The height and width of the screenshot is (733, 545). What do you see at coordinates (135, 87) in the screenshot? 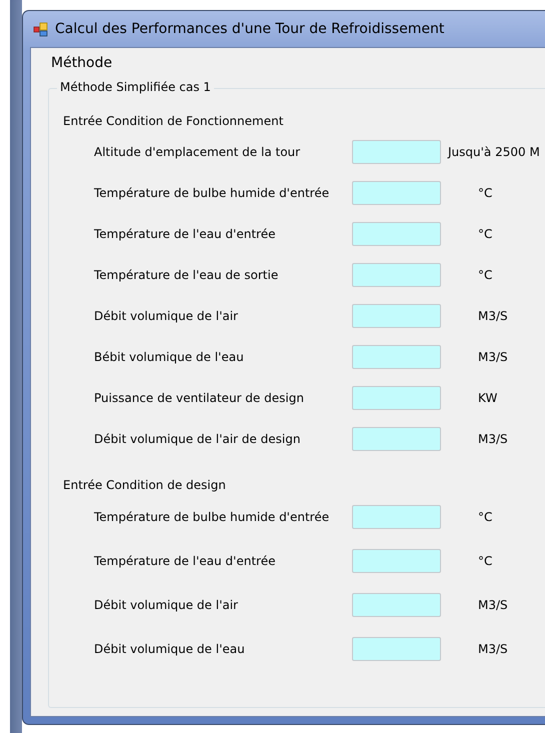
I see `group-title: Méthode Simplifiée cas 1` at bounding box center [135, 87].